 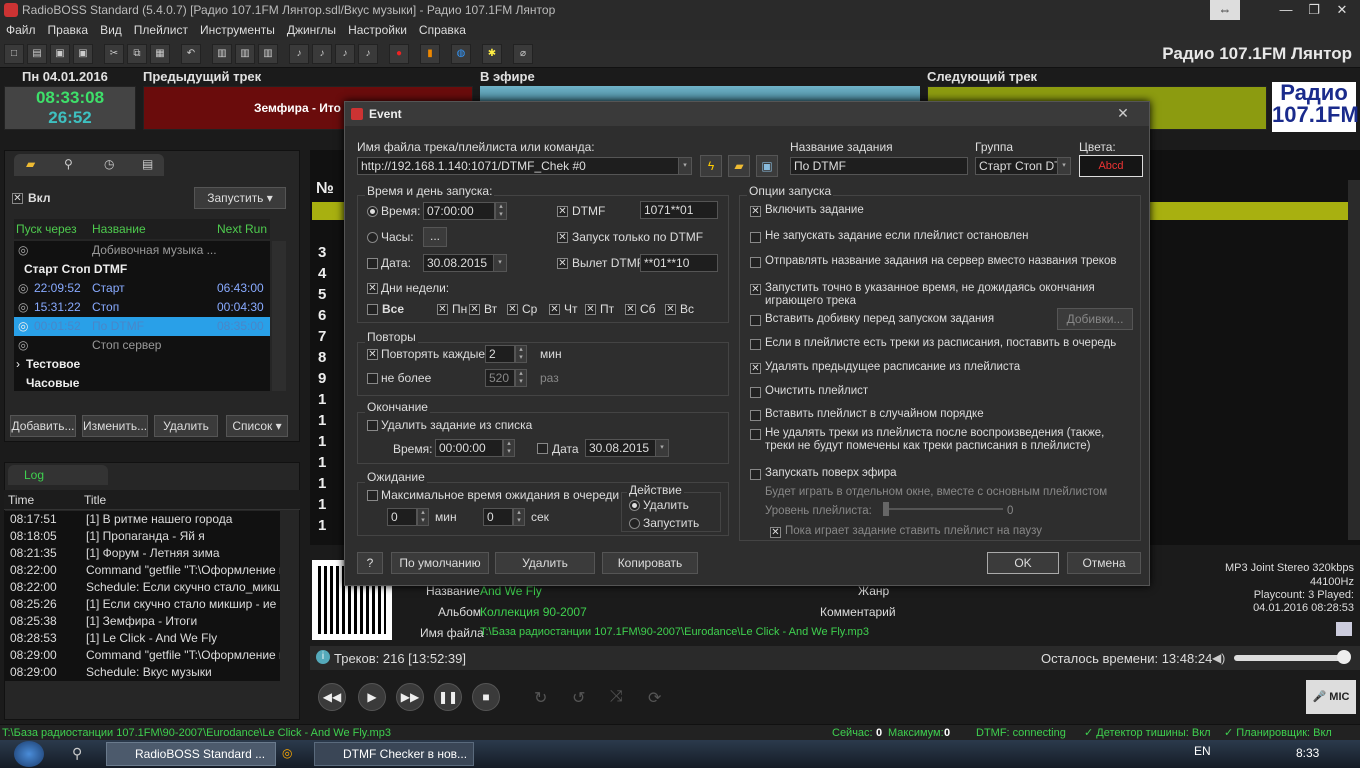 What do you see at coordinates (634, 505) in the screenshot?
I see `action-delete-radio` at bounding box center [634, 505].